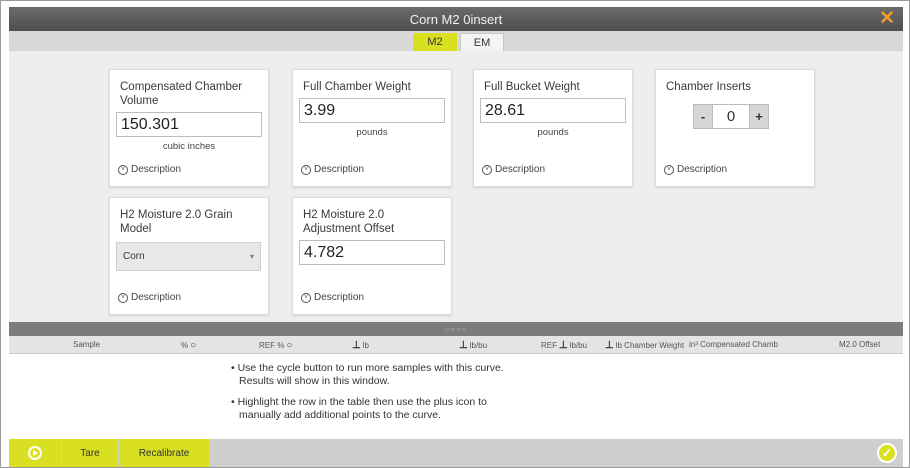 Image resolution: width=910 pixels, height=468 pixels. I want to click on column-header-test-weight: ⊥ lb/bu, so click(473, 345).